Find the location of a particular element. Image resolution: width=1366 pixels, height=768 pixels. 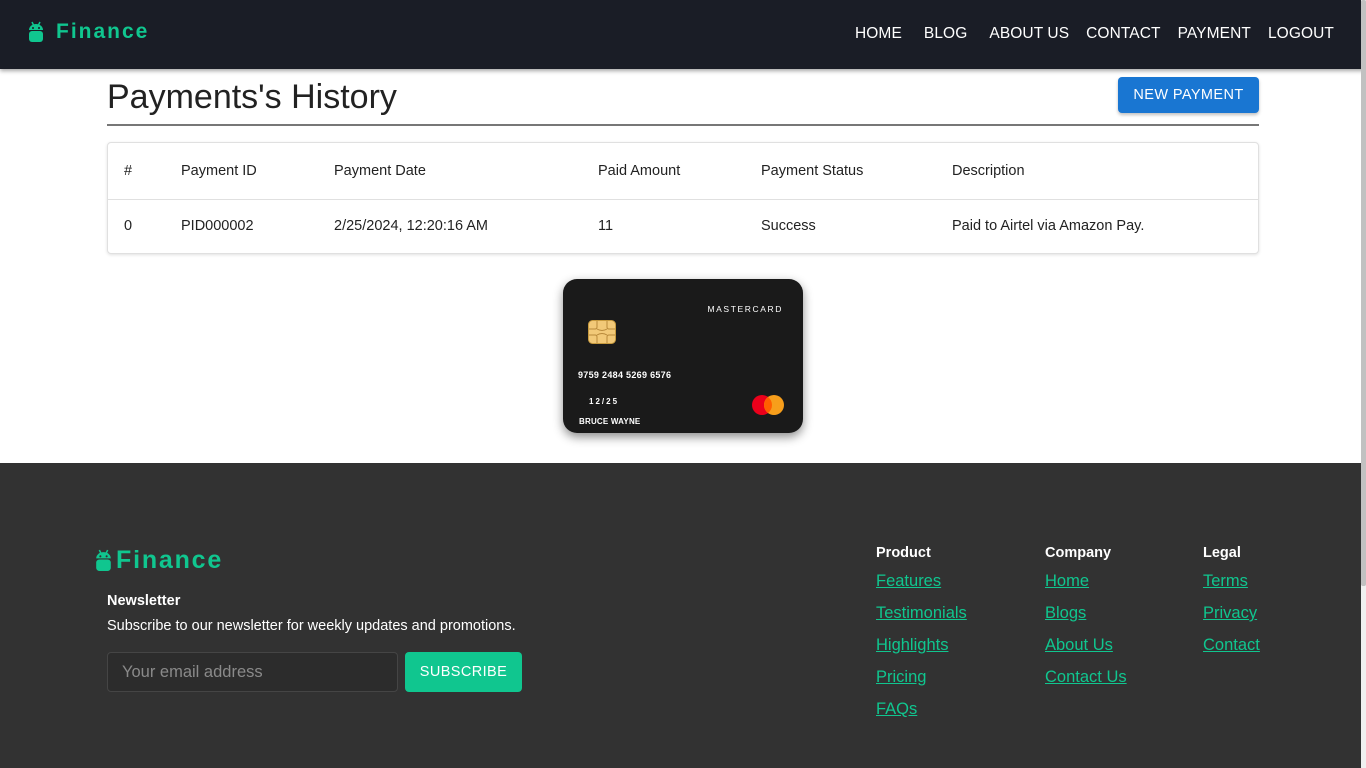

footer-column-title: Company is located at coordinates (1078, 553).